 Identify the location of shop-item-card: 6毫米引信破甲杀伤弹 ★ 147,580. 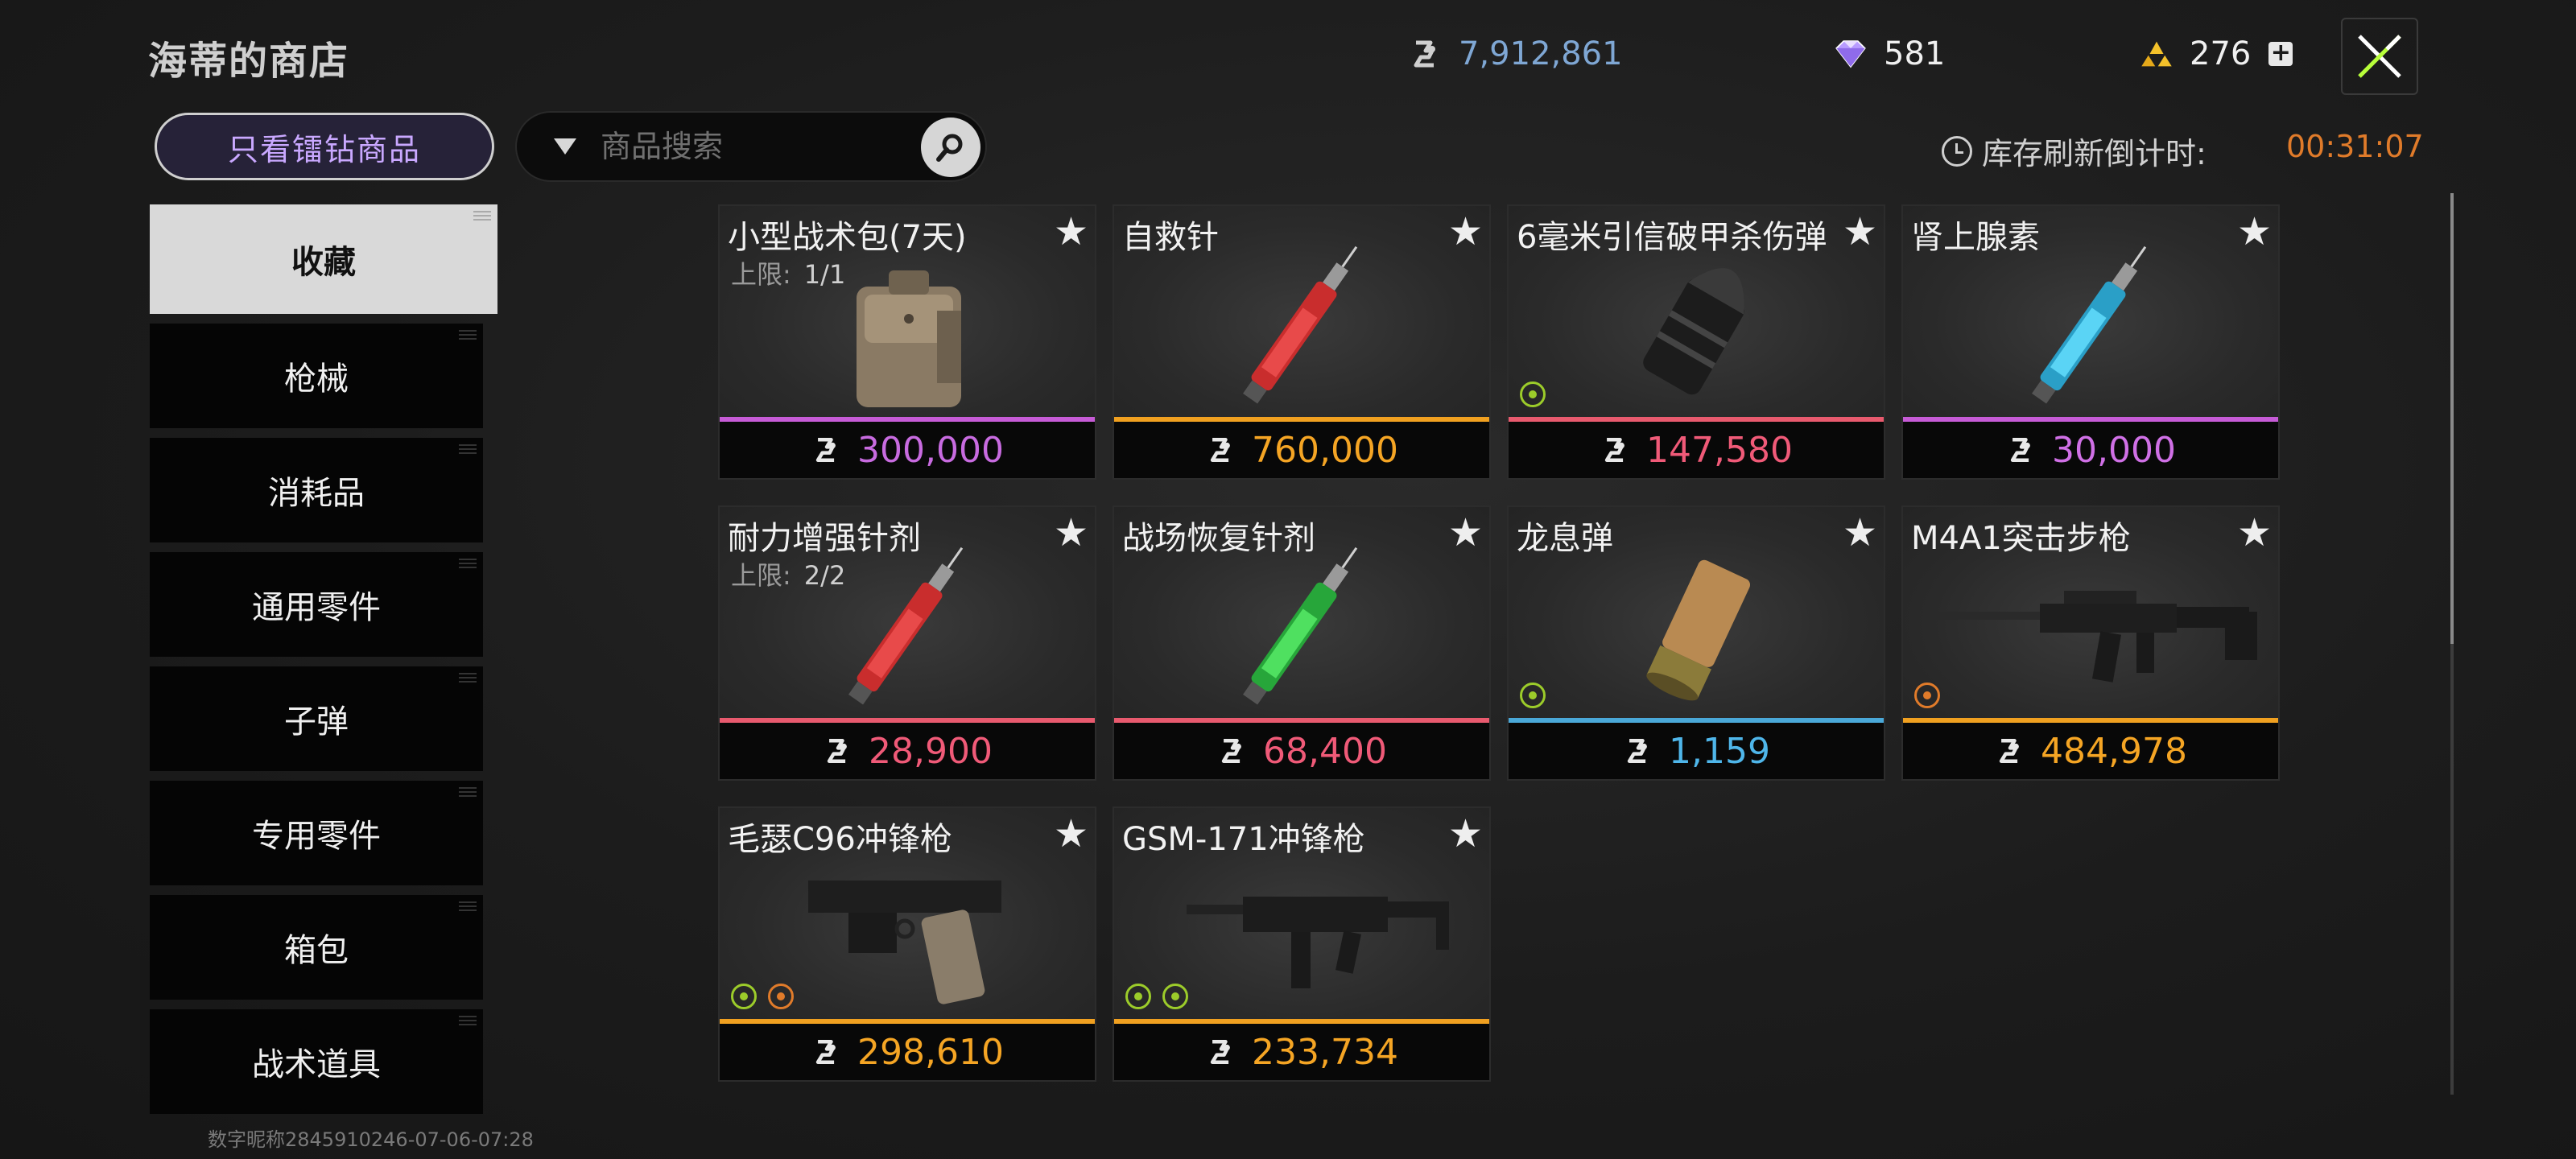
(1696, 342).